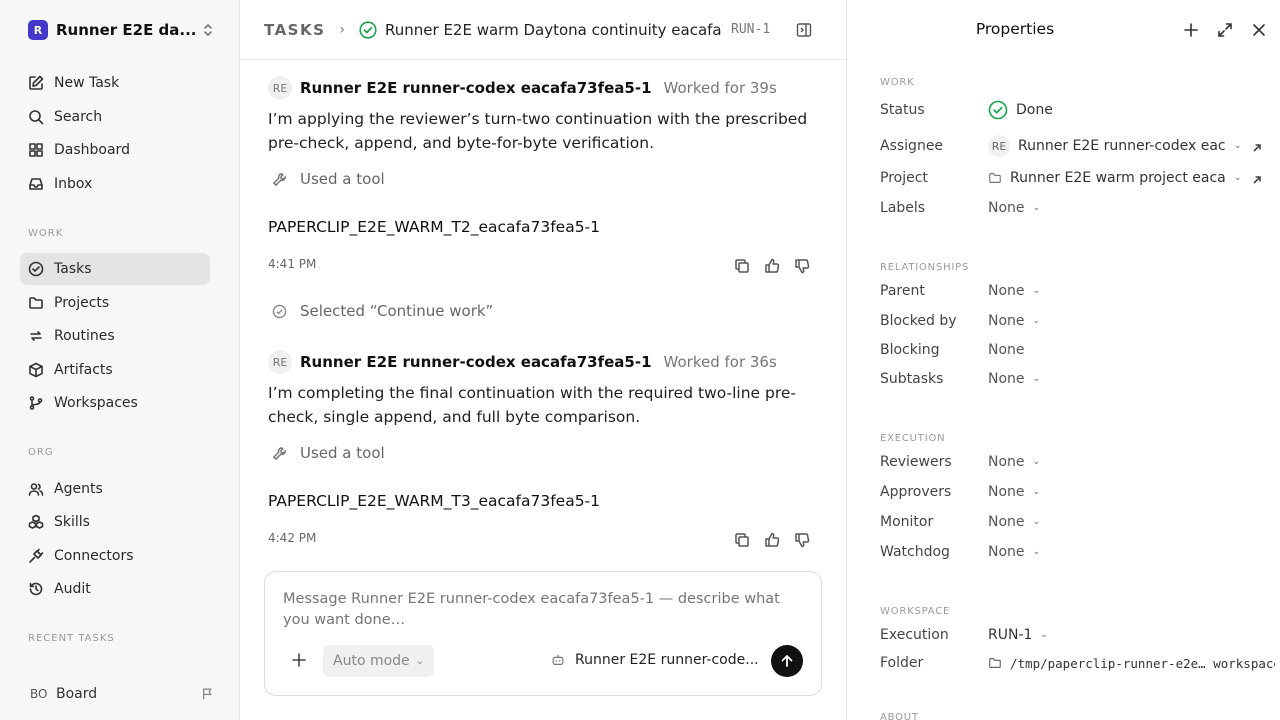 The width and height of the screenshot is (1280, 720). Describe the element at coordinates (1191, 30) in the screenshot. I see `add-icon` at that location.